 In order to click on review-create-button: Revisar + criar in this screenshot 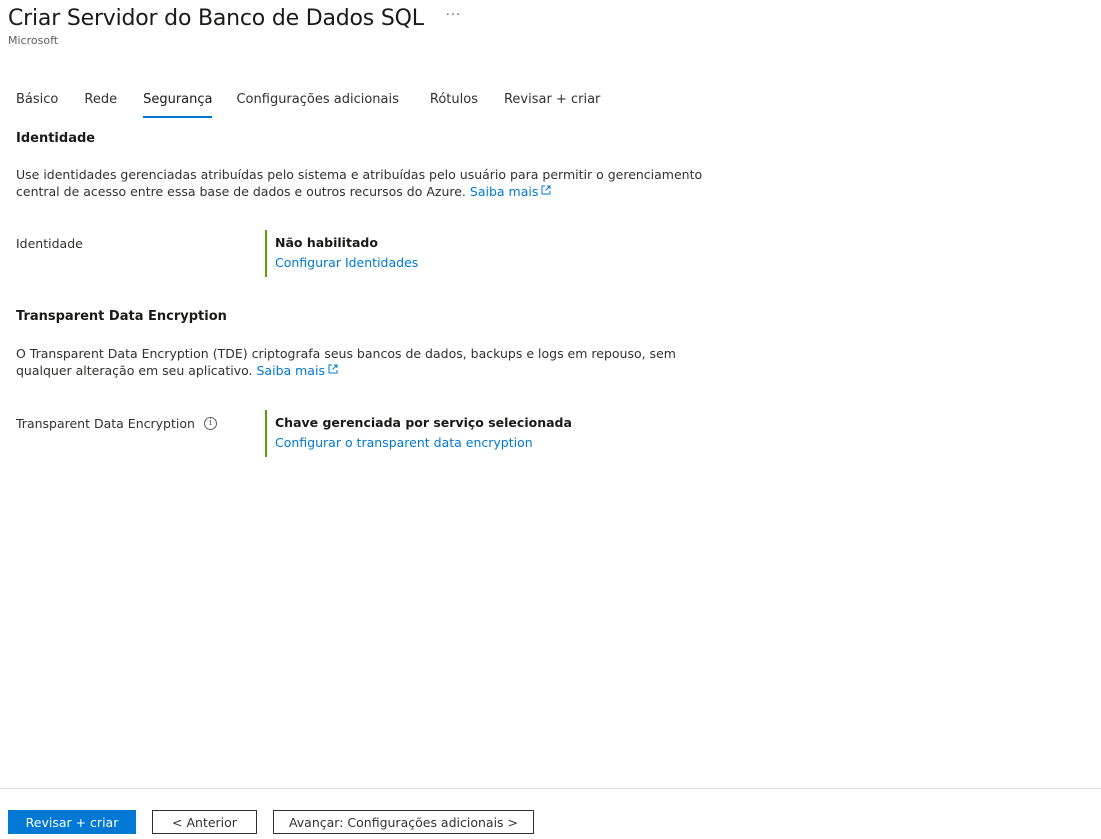, I will do `click(72, 822)`.